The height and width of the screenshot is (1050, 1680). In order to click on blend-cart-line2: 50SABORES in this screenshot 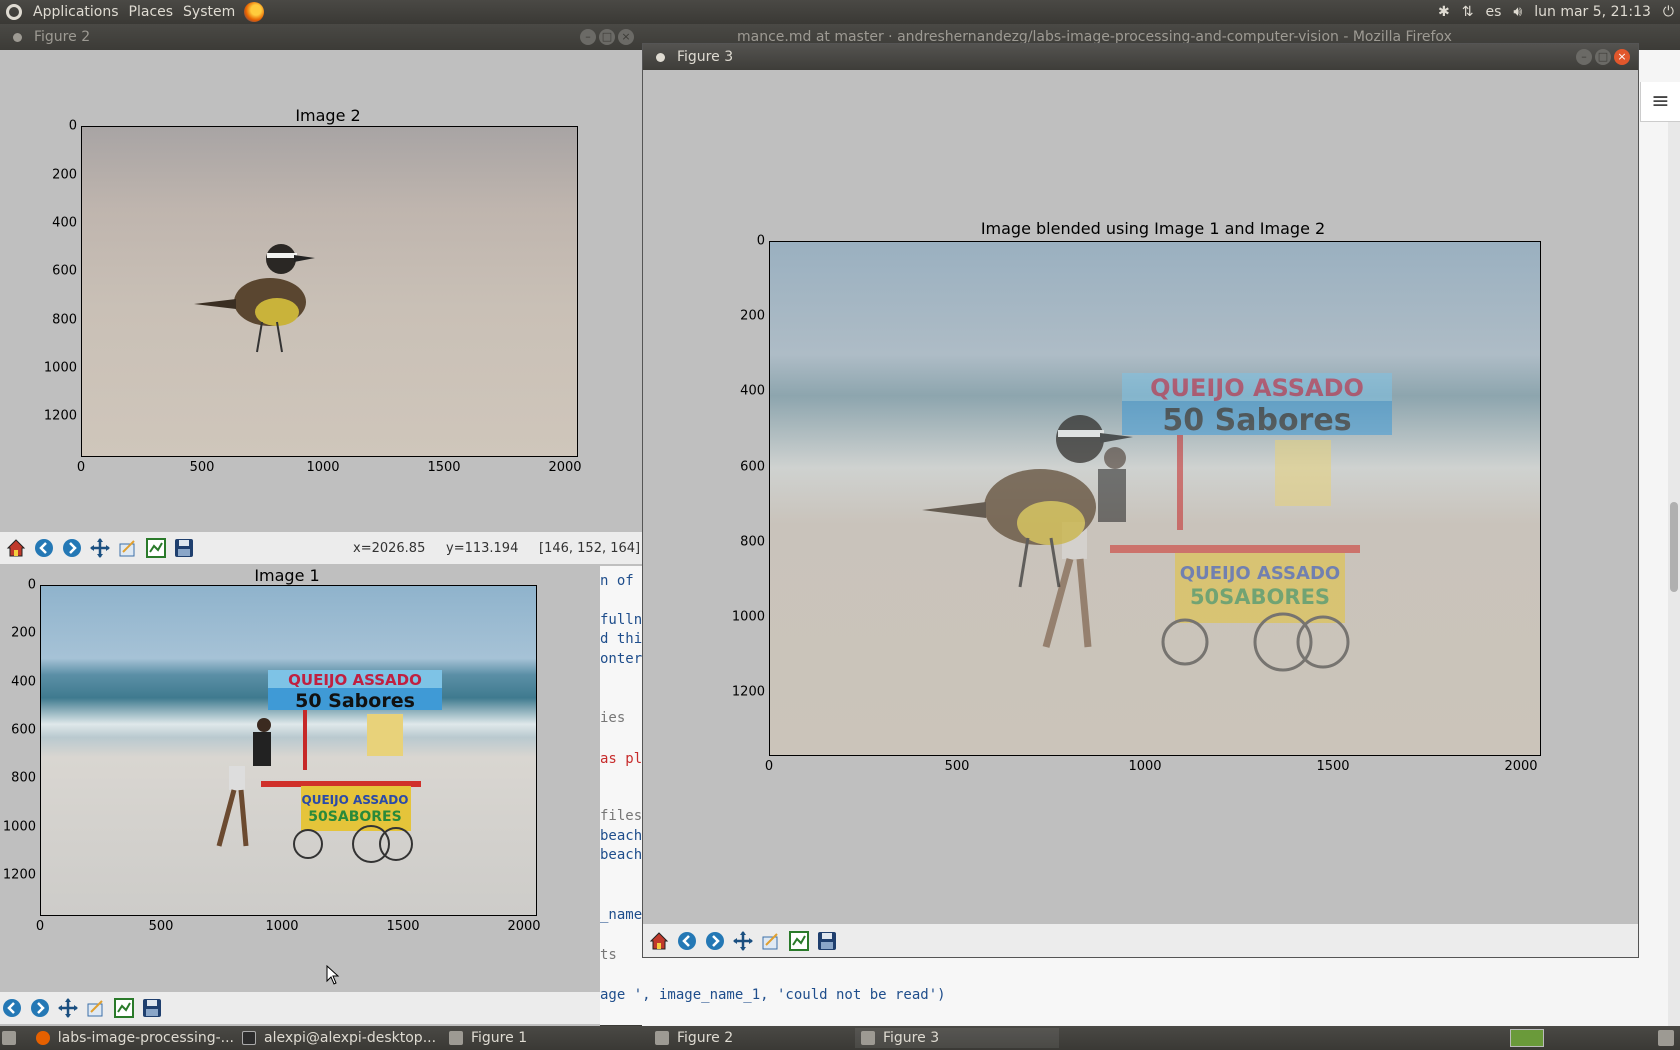, I will do `click(1260, 597)`.